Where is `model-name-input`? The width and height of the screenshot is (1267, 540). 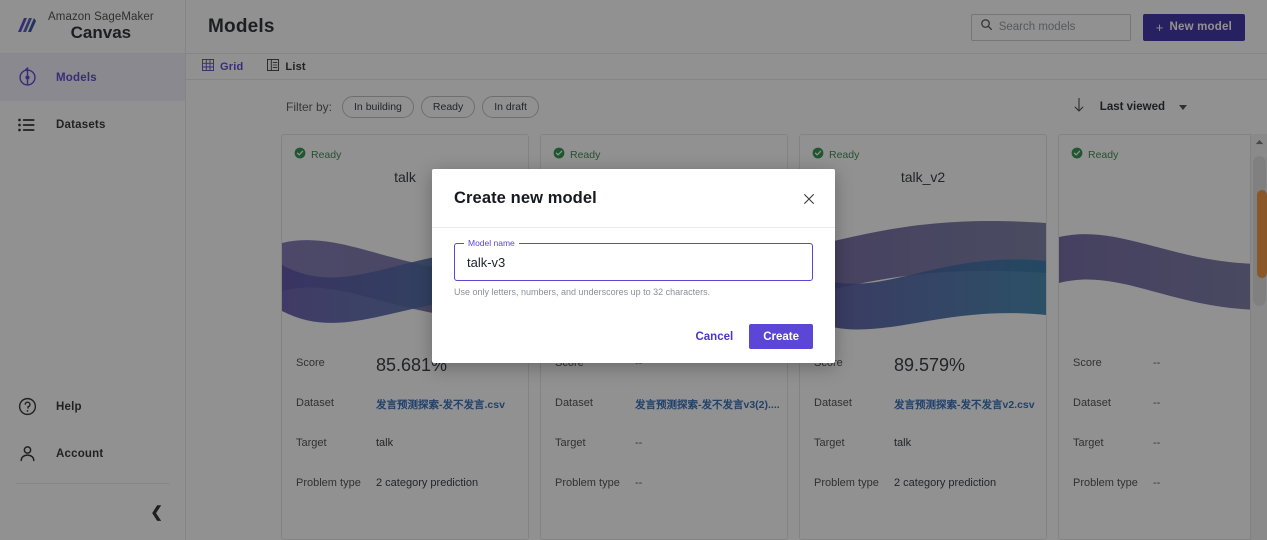 model-name-input is located at coordinates (633, 262).